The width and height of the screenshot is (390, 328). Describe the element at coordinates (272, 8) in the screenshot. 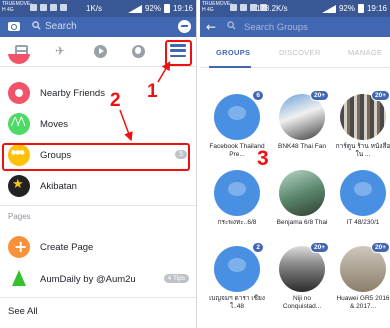

I see `network-speed: 178.2K/s` at that location.